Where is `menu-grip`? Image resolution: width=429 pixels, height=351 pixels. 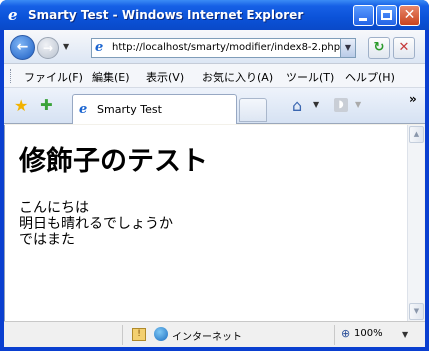
menu-grip is located at coordinates (11, 76).